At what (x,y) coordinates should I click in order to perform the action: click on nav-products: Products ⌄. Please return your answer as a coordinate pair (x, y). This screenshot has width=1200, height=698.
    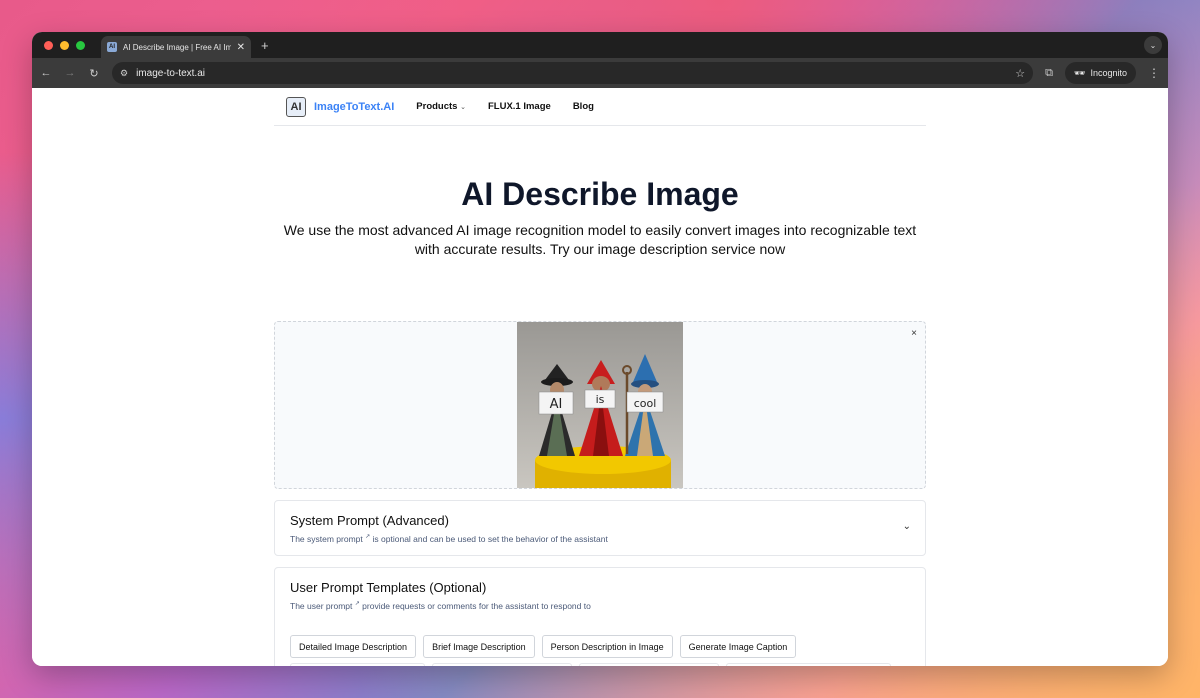
    Looking at the image, I should click on (441, 106).